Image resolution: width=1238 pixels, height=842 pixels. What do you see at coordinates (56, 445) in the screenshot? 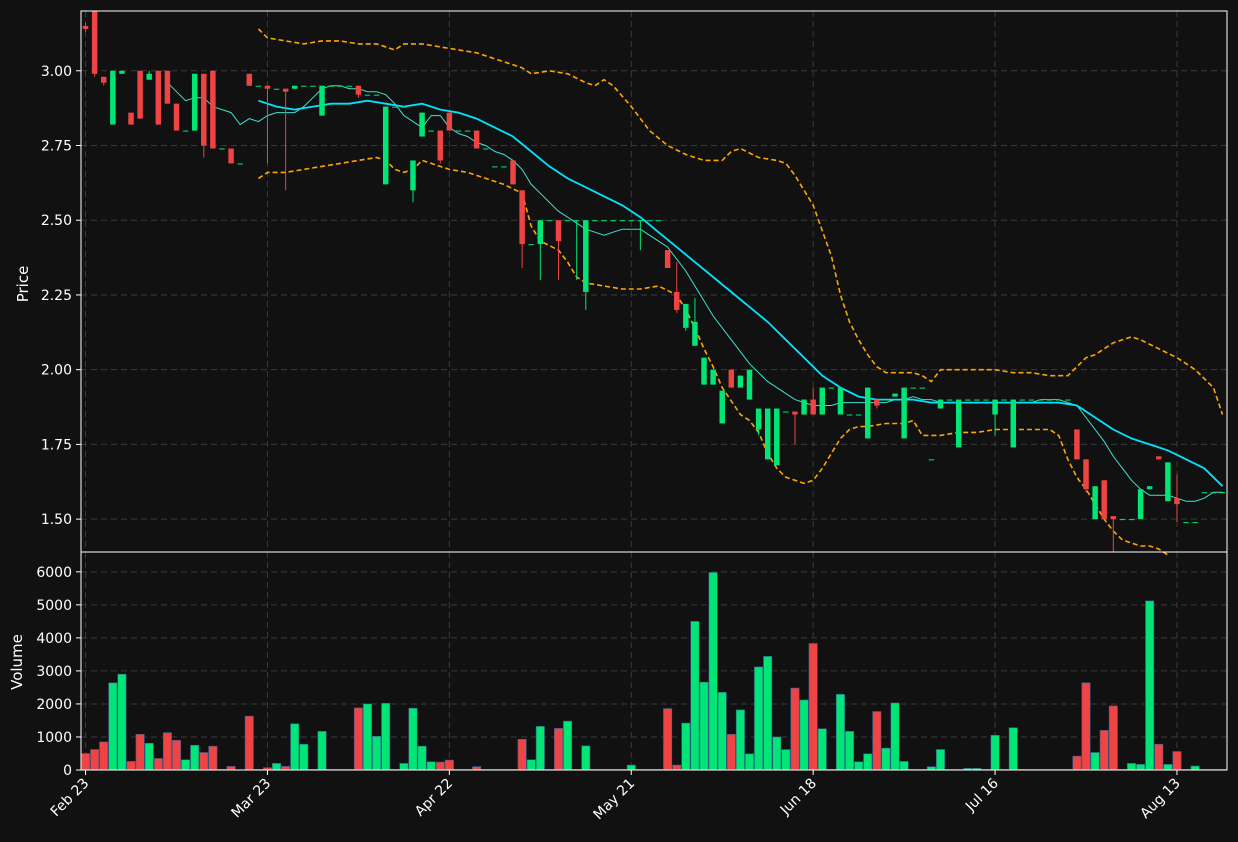
I see `price-tick-label: 1.75` at bounding box center [56, 445].